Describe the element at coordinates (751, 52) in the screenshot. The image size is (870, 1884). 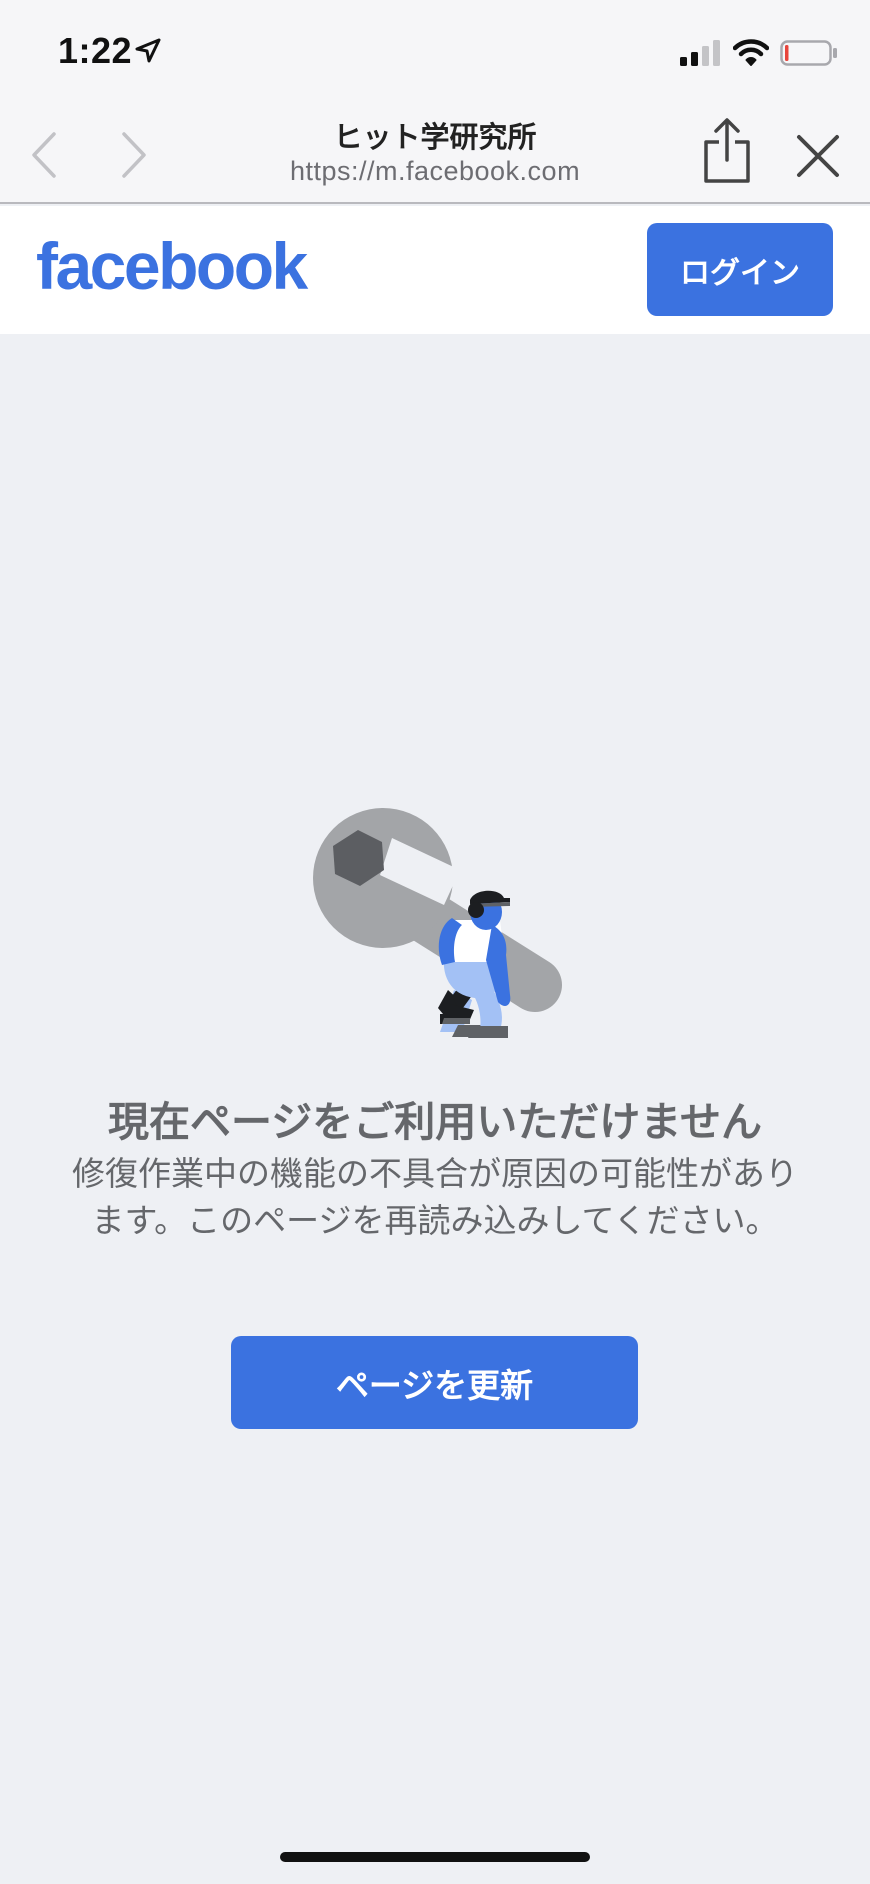
I see `wifi-icon` at that location.